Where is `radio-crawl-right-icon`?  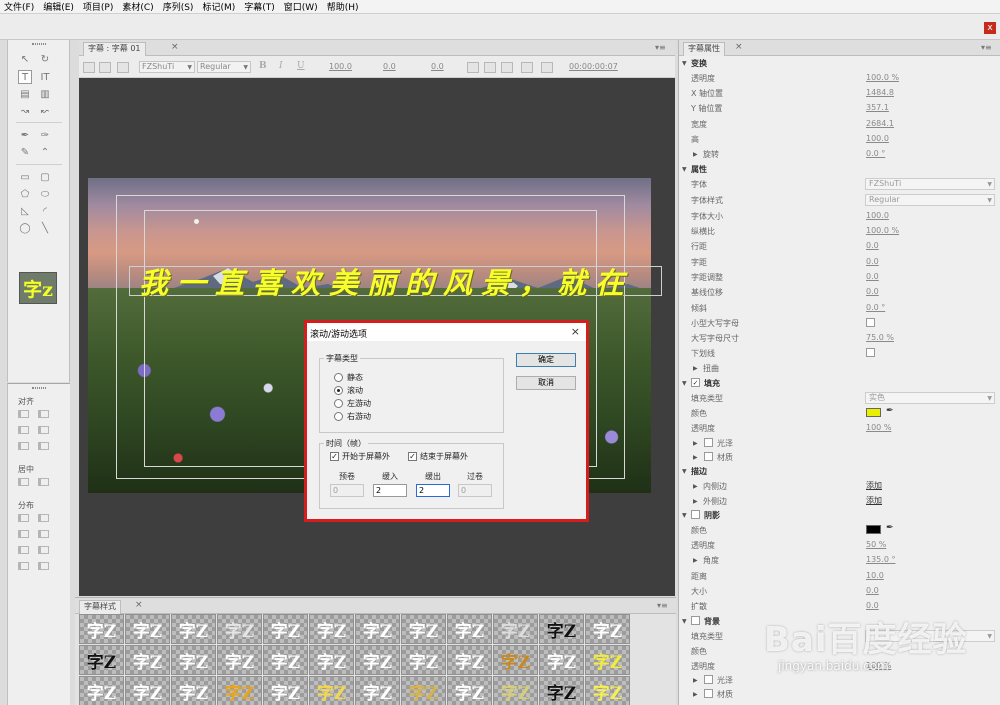
radio-crawl-right-icon is located at coordinates (338, 416).